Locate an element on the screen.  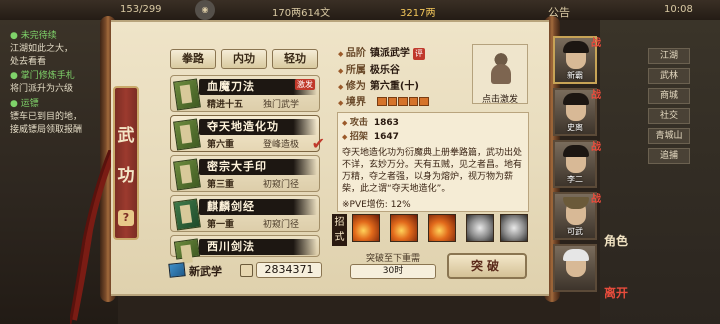
character-portrait: 新霸 战 is located at coordinates (577, 60).